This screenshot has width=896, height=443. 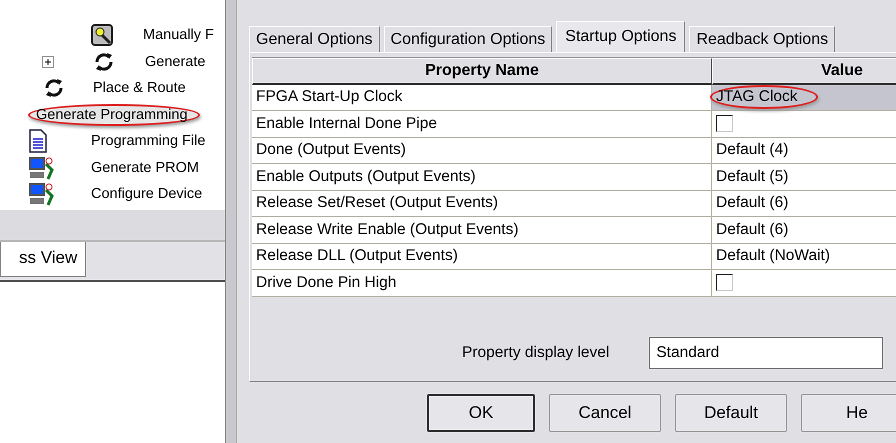 What do you see at coordinates (536, 353) in the screenshot?
I see `display-level-label: Property display level` at bounding box center [536, 353].